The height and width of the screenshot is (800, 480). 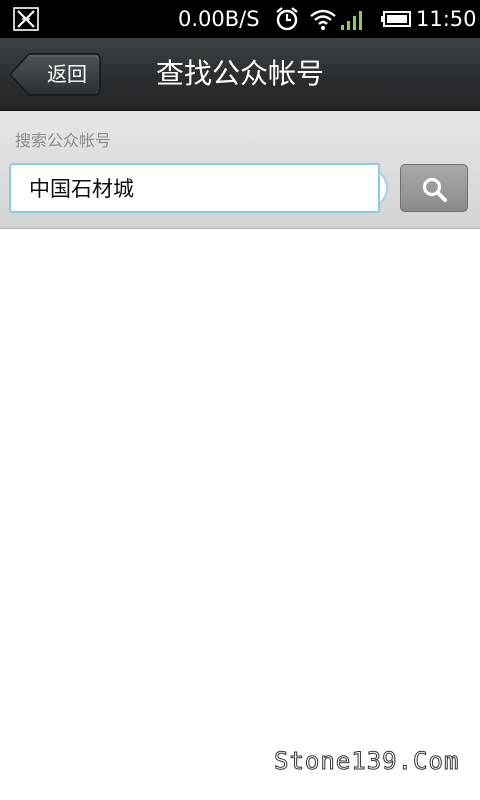 I want to click on battery-icon, so click(x=396, y=19).